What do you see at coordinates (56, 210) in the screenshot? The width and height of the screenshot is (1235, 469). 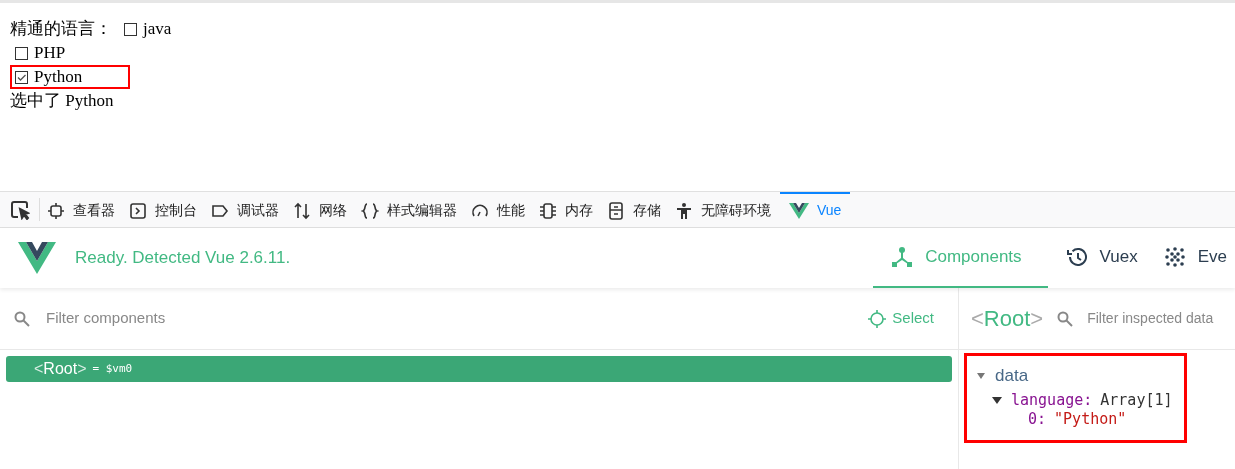 I see `frame-icon` at bounding box center [56, 210].